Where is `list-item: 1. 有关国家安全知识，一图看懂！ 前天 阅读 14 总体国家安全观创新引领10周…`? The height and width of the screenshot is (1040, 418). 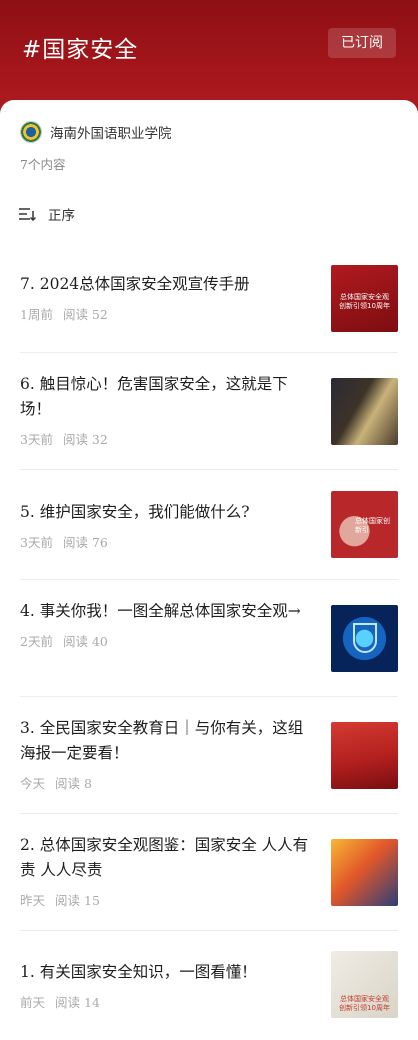 list-item: 1. 有关国家安全知识，一图看懂！ 前天 阅读 14 总体国家安全观创新引领10周… is located at coordinates (209, 985).